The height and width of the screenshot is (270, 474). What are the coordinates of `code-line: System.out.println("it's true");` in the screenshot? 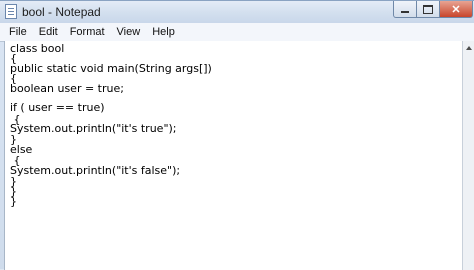 It's located at (93, 128).